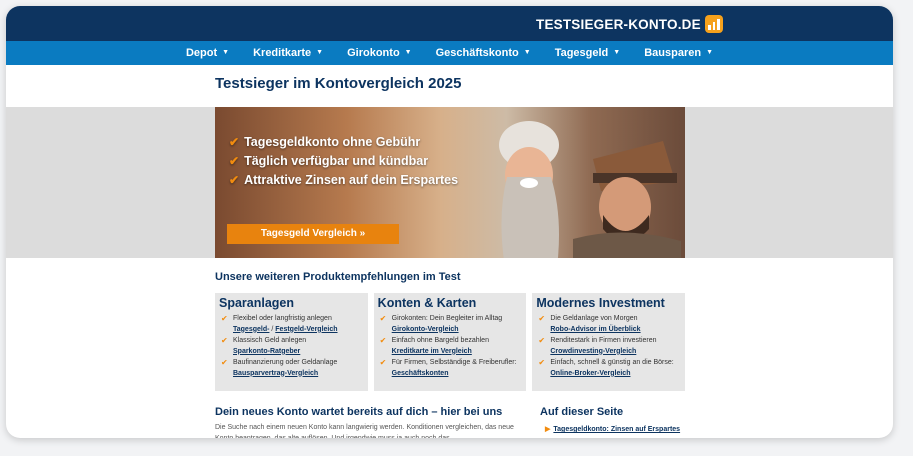 Image resolution: width=913 pixels, height=456 pixels. I want to click on hero-person-woman-image, so click(529, 189).